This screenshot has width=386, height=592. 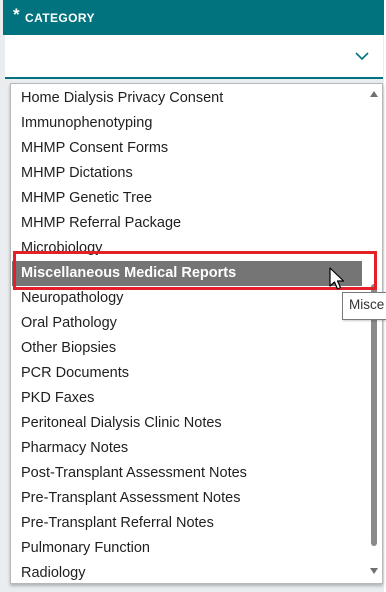 What do you see at coordinates (374, 415) in the screenshot?
I see `scrollbar-thumb` at bounding box center [374, 415].